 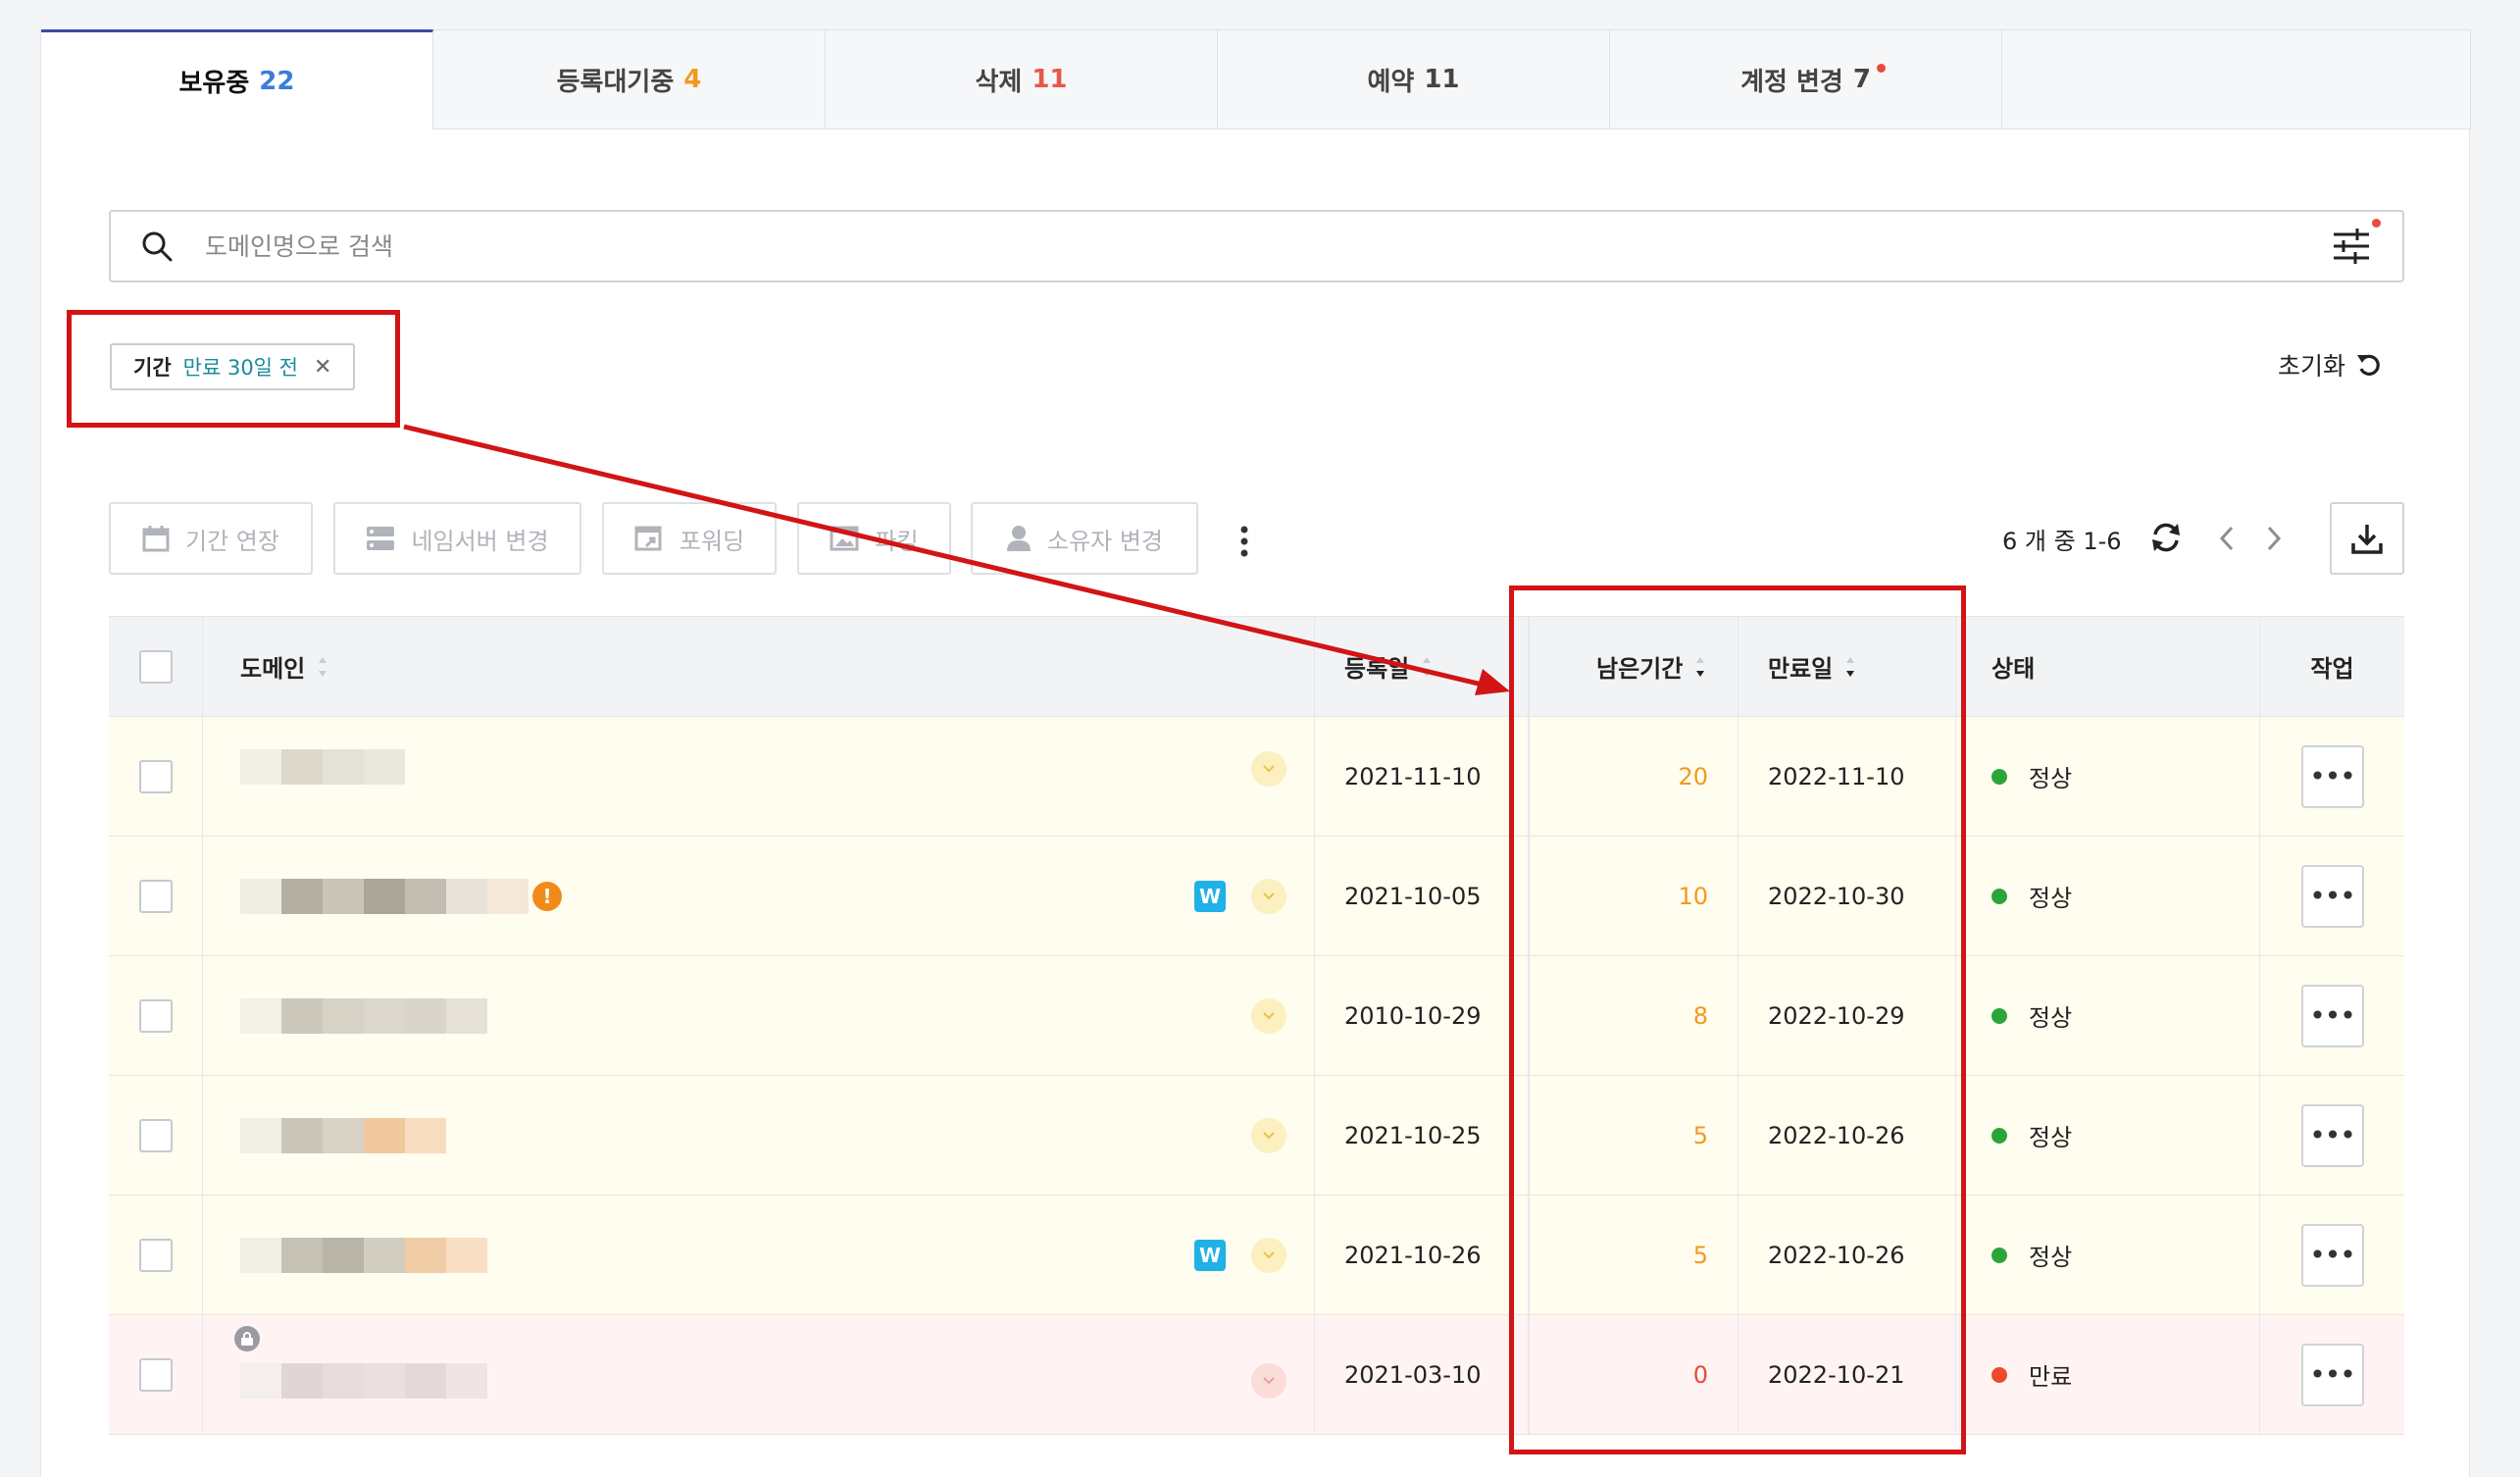 I want to click on expires-cell: 2022-11-10, so click(x=1847, y=776).